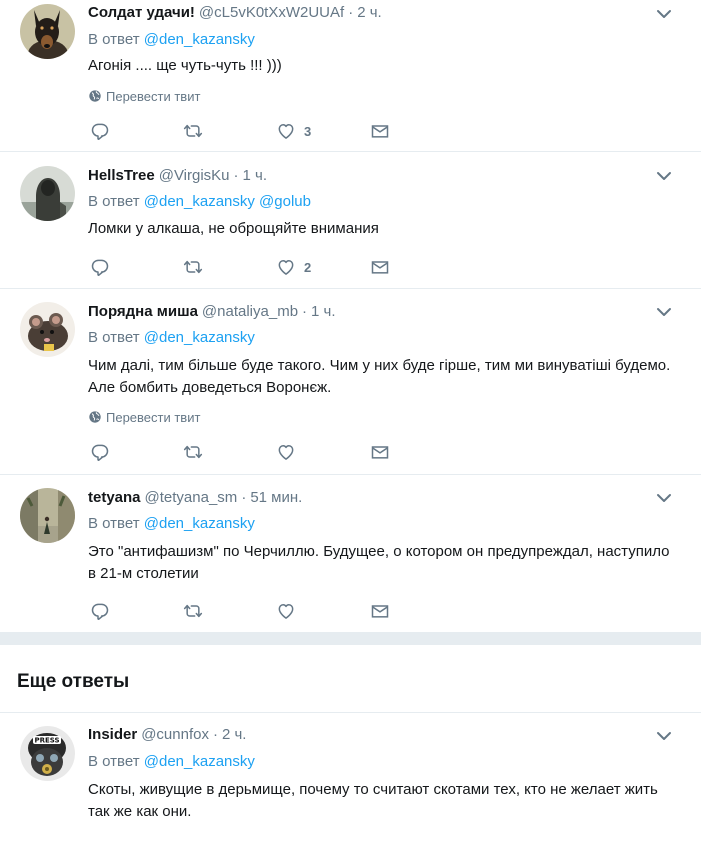 The image size is (701, 841). I want to click on tweet-header: Insider @cunnfox · 2 ч., so click(167, 735).